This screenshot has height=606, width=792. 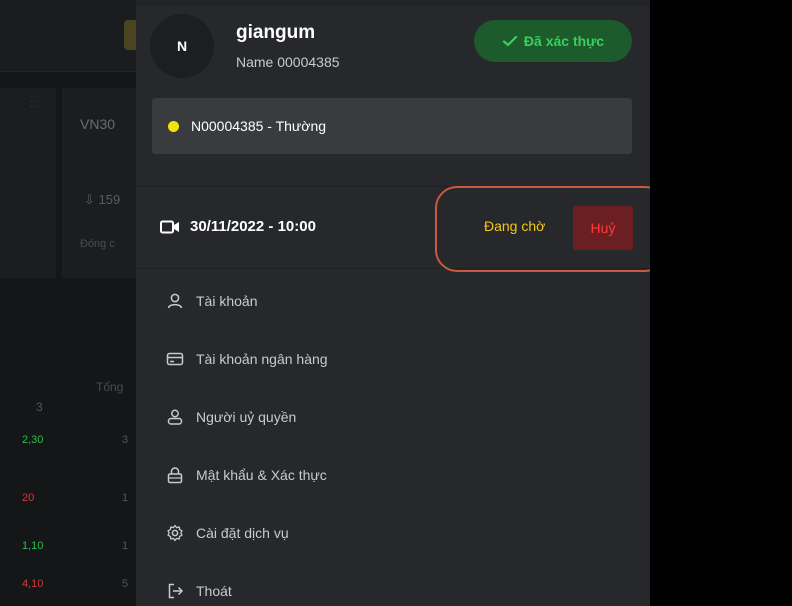 I want to click on menu-item-bank-account: Tài khoản ngân hàng, so click(x=393, y=359).